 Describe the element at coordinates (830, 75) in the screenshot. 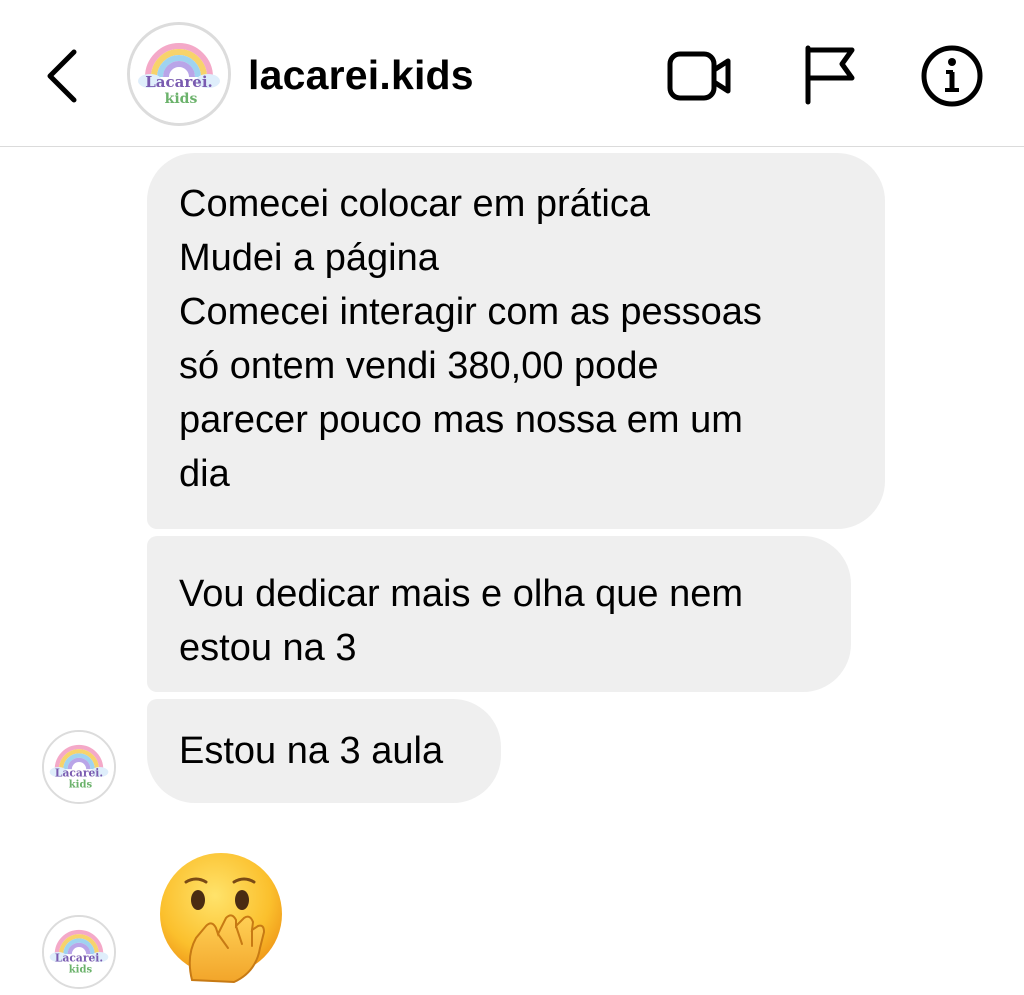

I see `flag-icon` at that location.